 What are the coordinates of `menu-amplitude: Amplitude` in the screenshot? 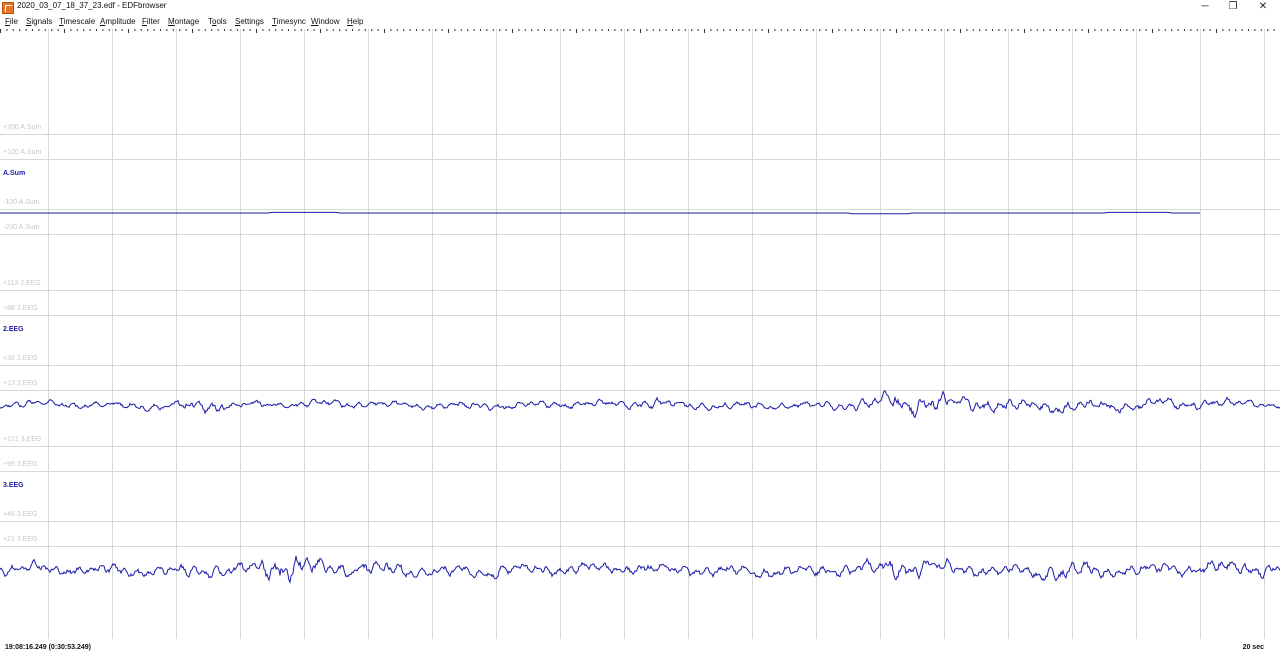 It's located at (118, 21).